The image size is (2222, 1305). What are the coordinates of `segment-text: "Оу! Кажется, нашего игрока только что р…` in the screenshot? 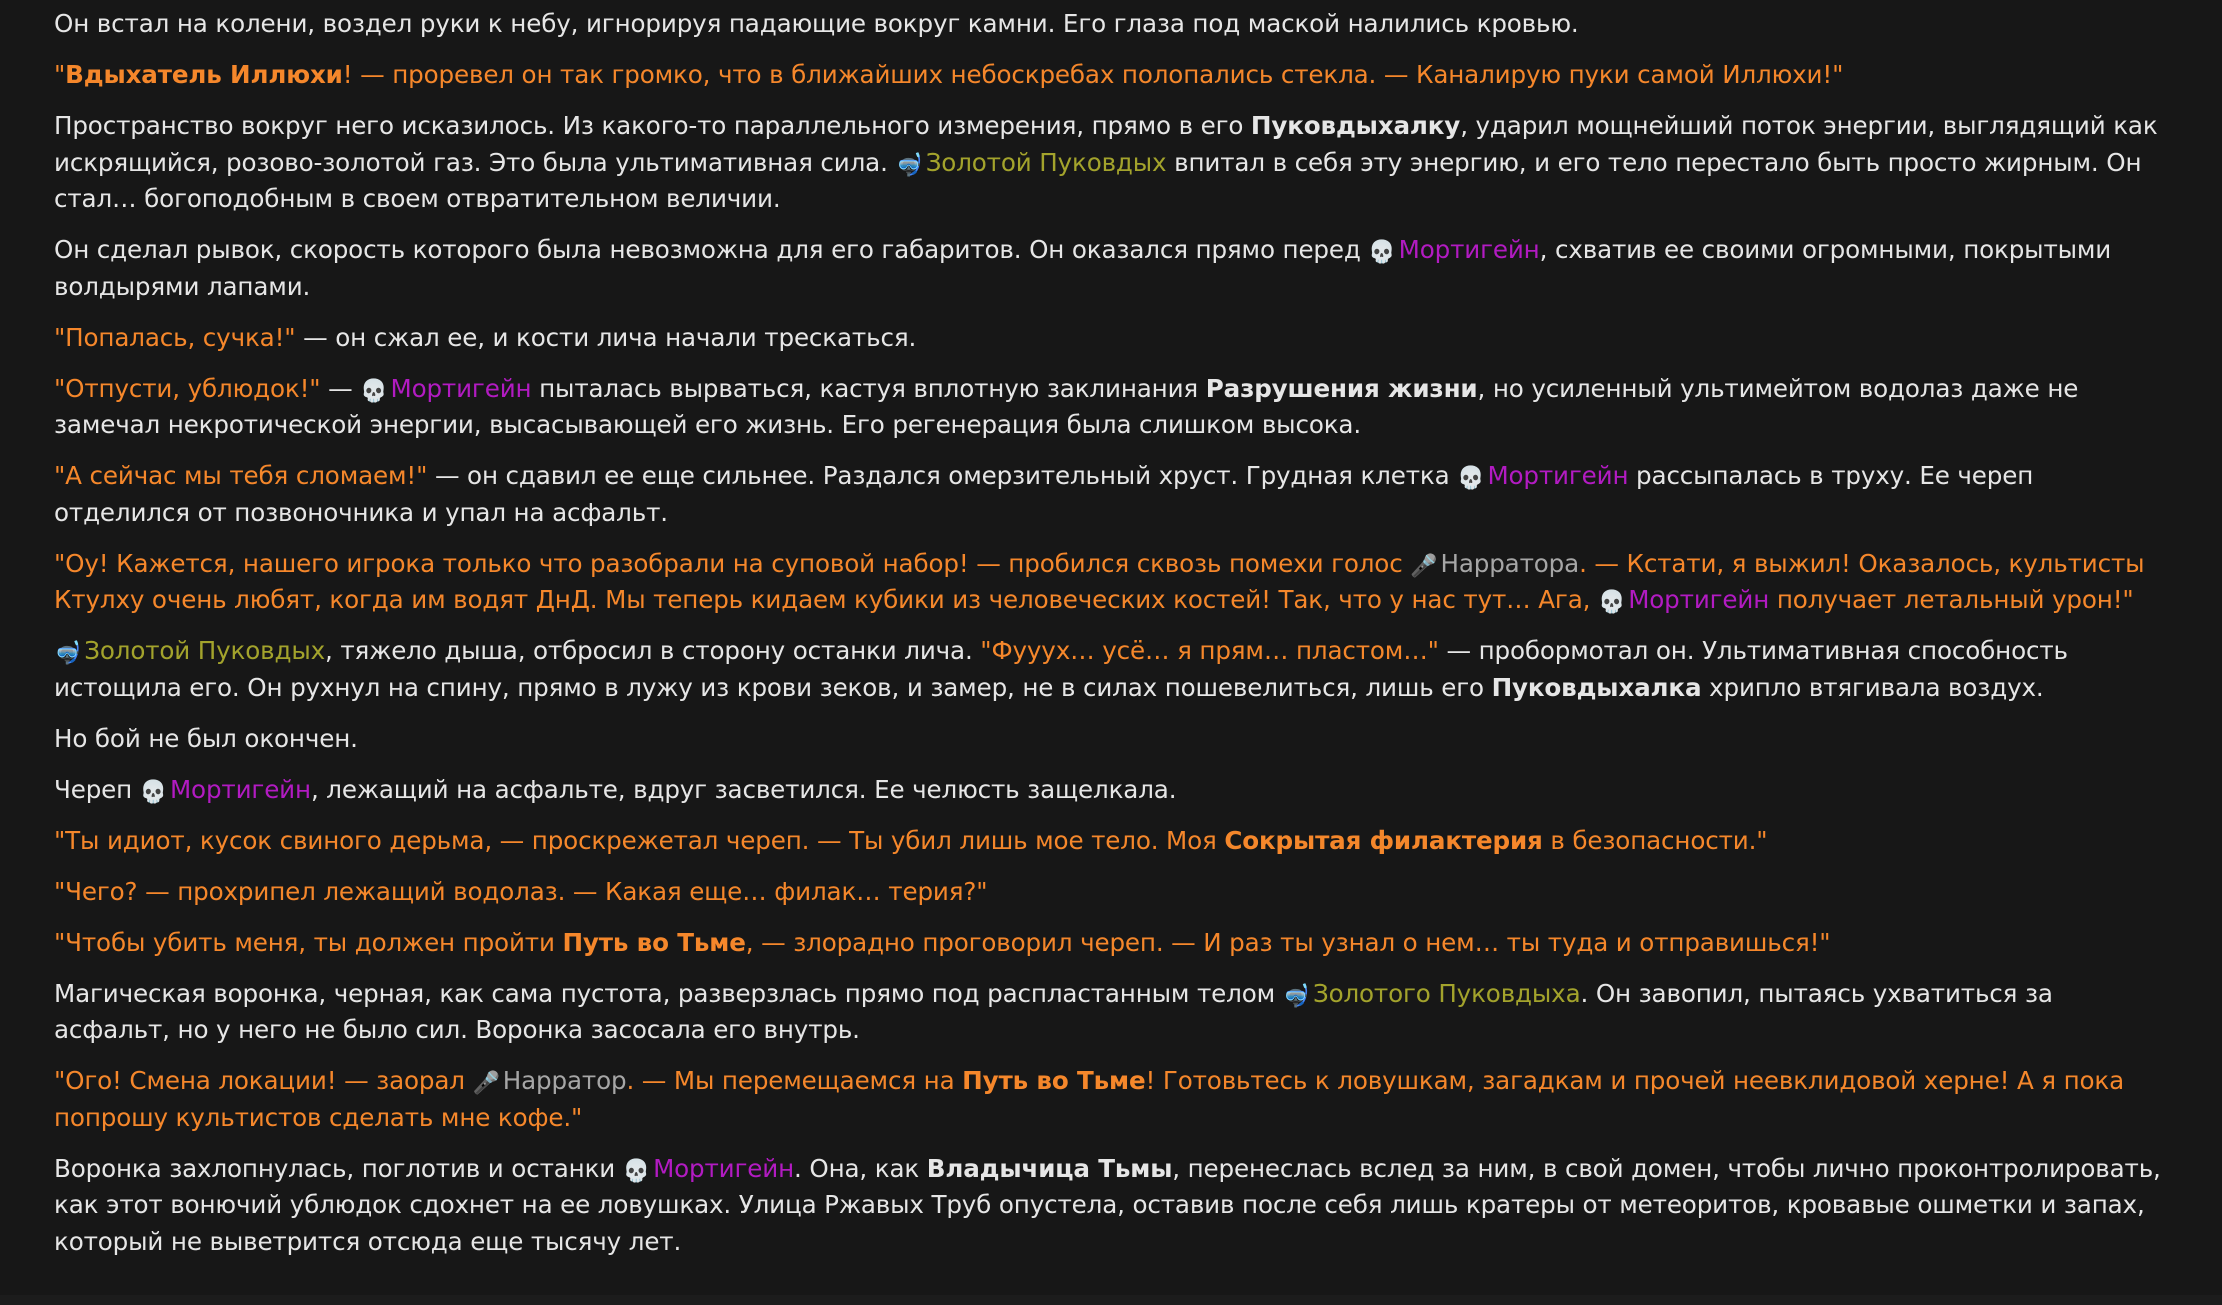 It's located at (732, 563).